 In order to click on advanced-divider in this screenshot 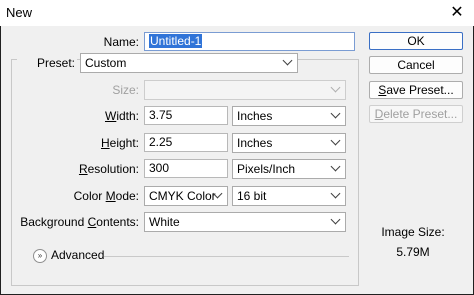, I will do `click(226, 256)`.